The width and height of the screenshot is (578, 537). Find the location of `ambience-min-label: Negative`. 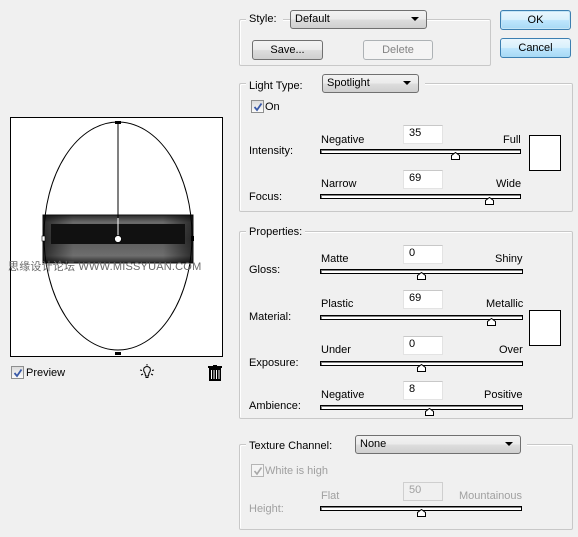

ambience-min-label: Negative is located at coordinates (343, 395).